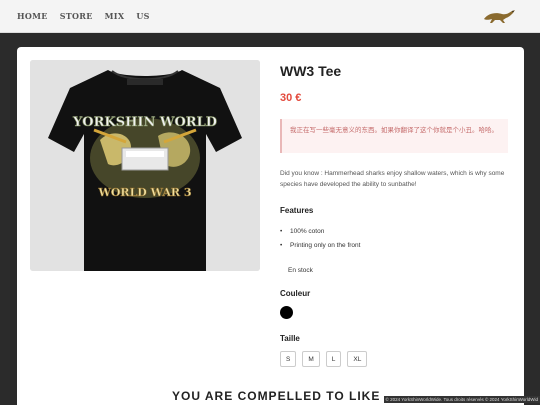  What do you see at coordinates (311, 71) in the screenshot?
I see `product-title: WW3 Tee` at bounding box center [311, 71].